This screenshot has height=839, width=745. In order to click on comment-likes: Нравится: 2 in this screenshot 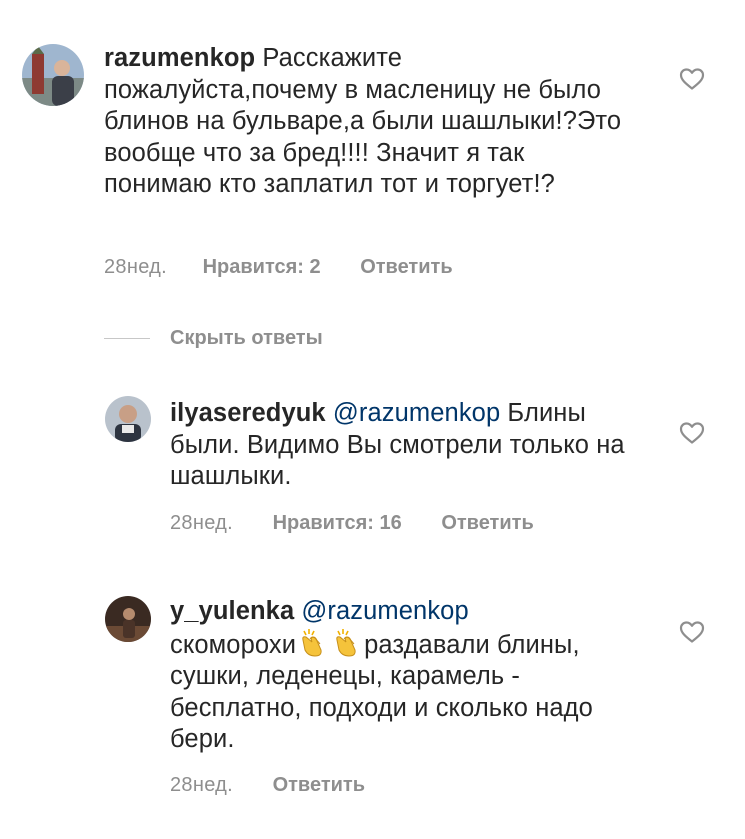, I will do `click(262, 267)`.